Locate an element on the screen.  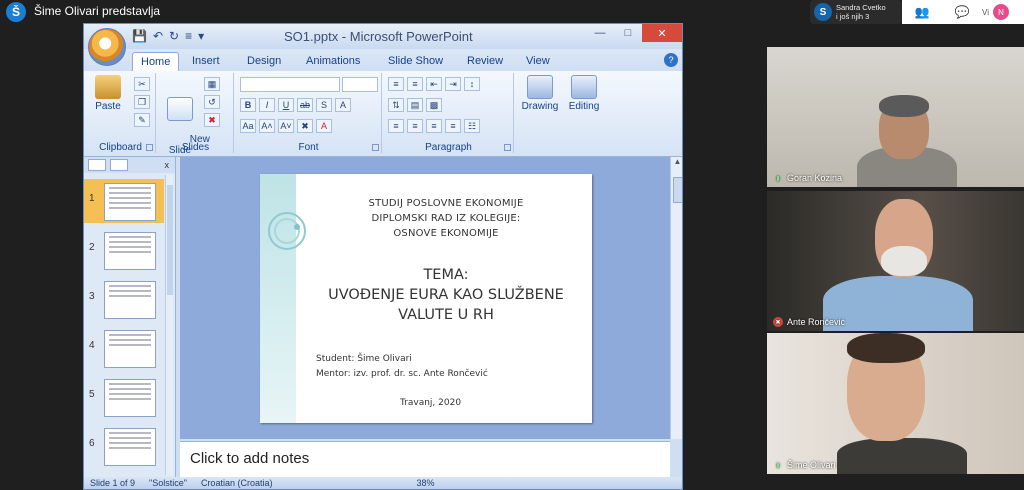
minimize-icon: — is located at coordinates (600, 33).